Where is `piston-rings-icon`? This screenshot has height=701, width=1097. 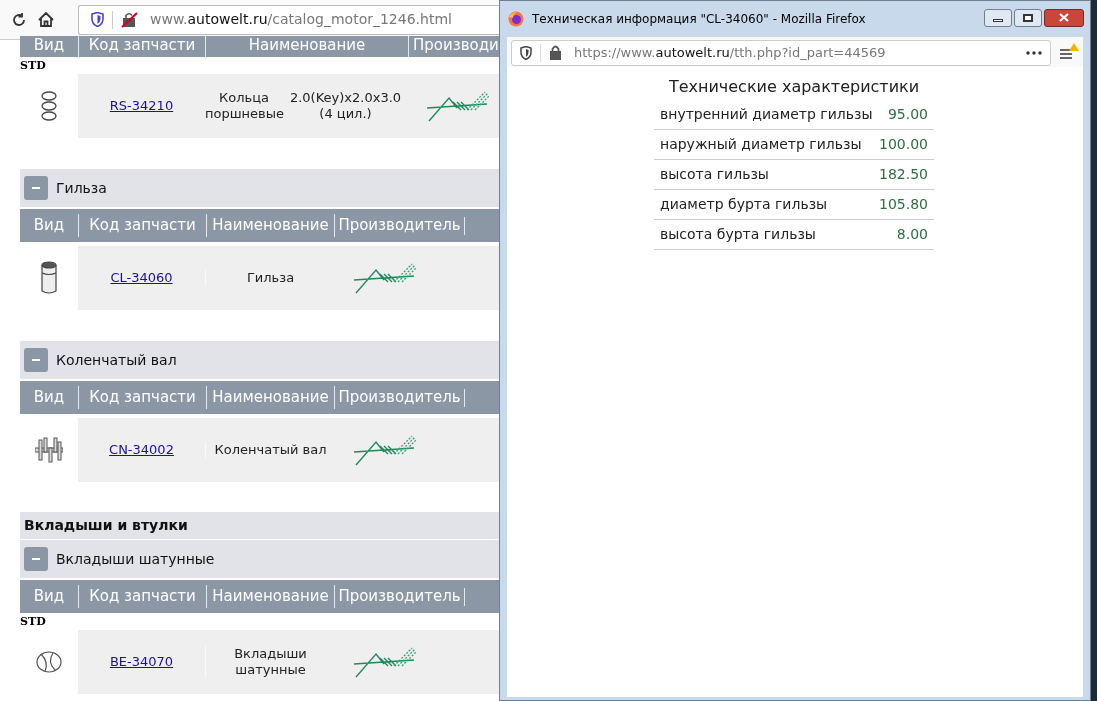
piston-rings-icon is located at coordinates (49, 106).